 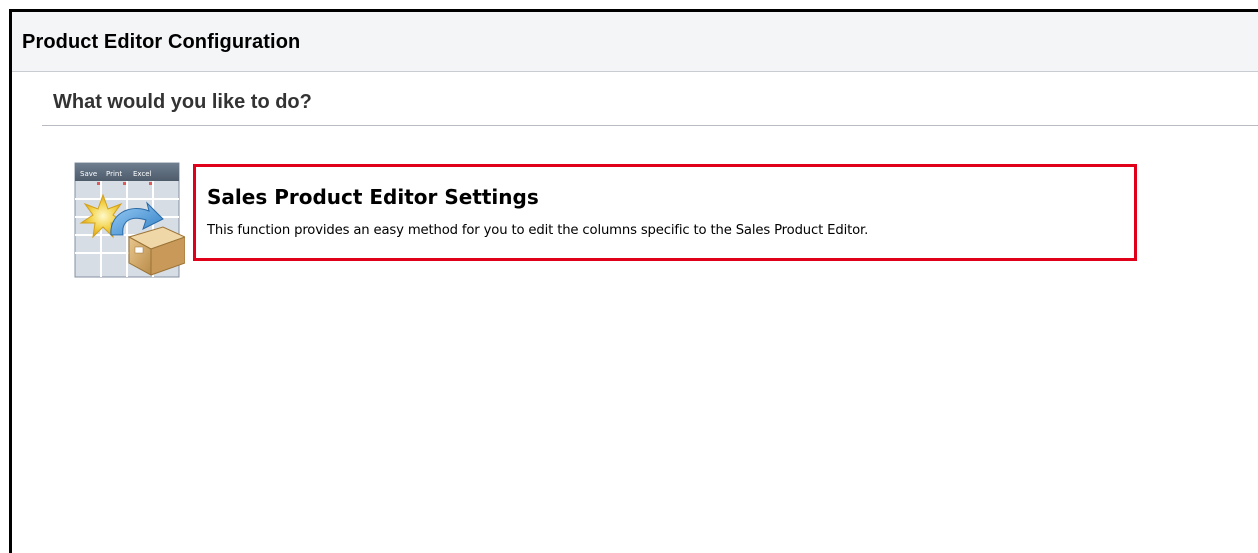 I want to click on spreadsheet-icon-graphic: Save Print Excel, so click(x=130, y=220).